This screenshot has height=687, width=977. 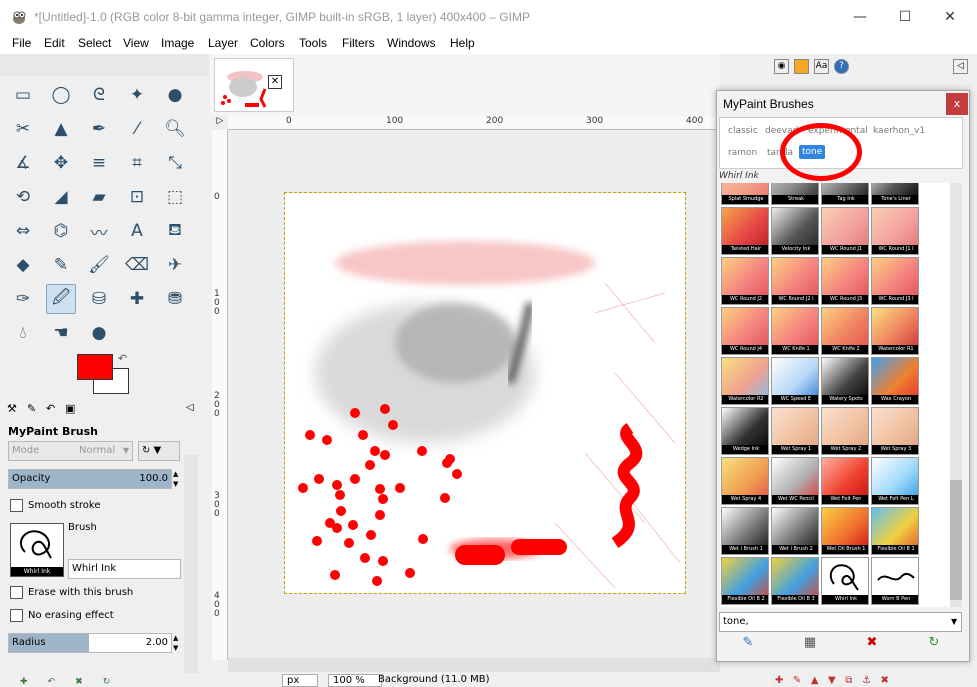 I want to click on menu-edit: Edit, so click(x=54, y=43).